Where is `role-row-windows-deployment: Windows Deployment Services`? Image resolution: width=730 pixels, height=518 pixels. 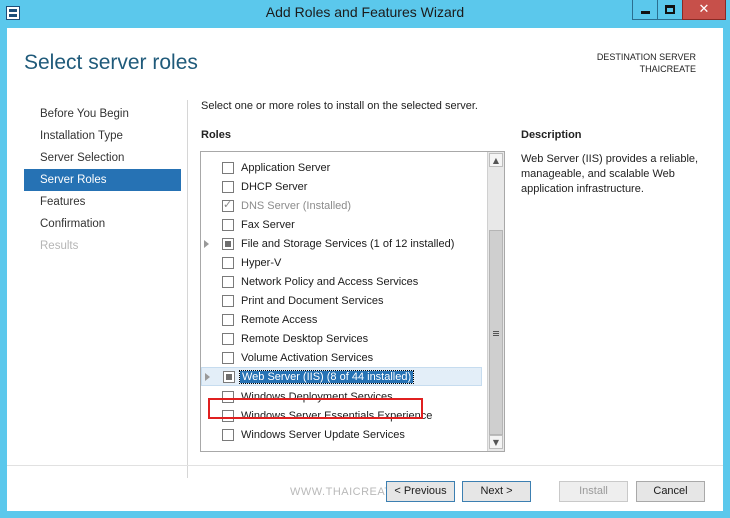 role-row-windows-deployment: Windows Deployment Services is located at coordinates (341, 396).